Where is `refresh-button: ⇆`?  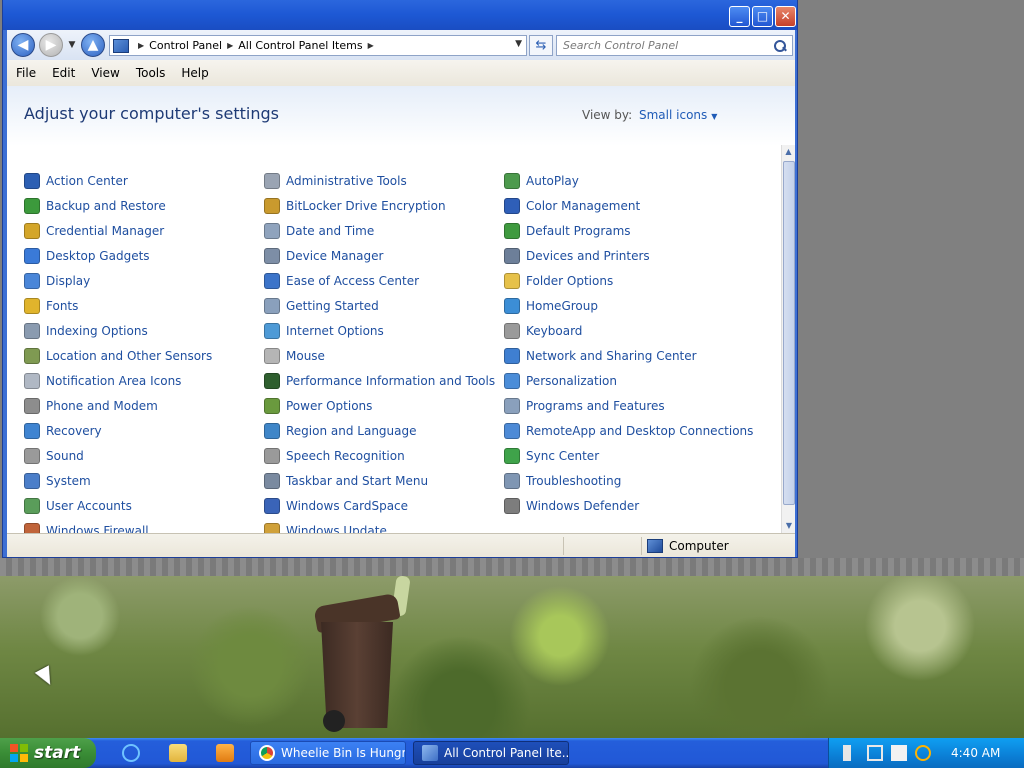 refresh-button: ⇆ is located at coordinates (541, 45).